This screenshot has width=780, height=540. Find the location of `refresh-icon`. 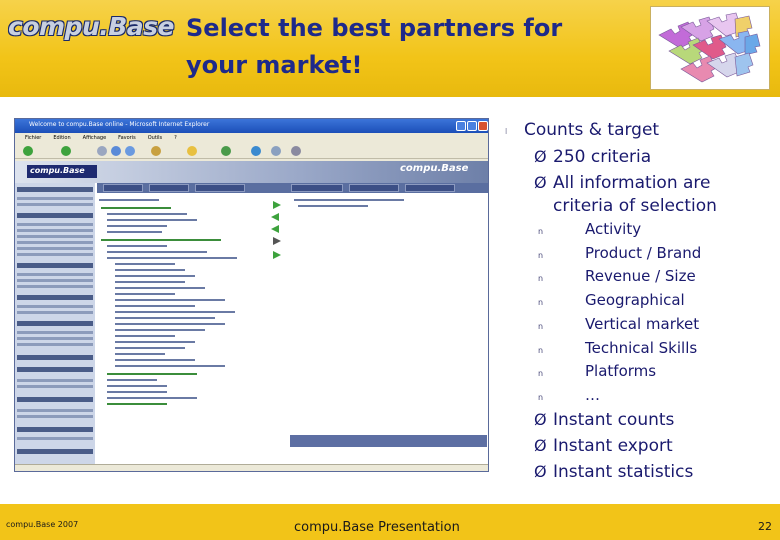

refresh-icon is located at coordinates (116, 151).